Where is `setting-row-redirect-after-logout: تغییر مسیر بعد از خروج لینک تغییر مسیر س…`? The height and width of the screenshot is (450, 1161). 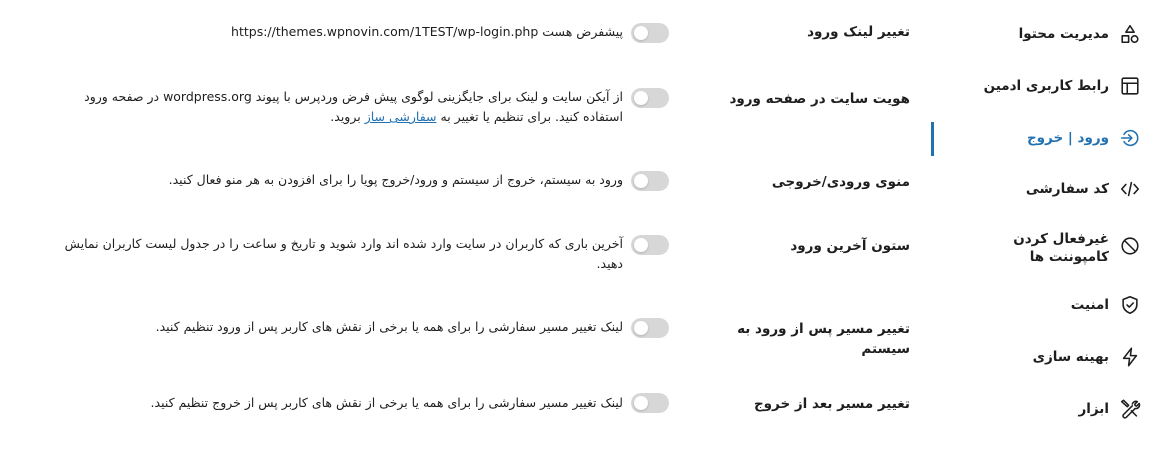 setting-row-redirect-after-logout: تغییر مسیر بعد از خروج لینک تغییر مسیر س… is located at coordinates (465, 421).